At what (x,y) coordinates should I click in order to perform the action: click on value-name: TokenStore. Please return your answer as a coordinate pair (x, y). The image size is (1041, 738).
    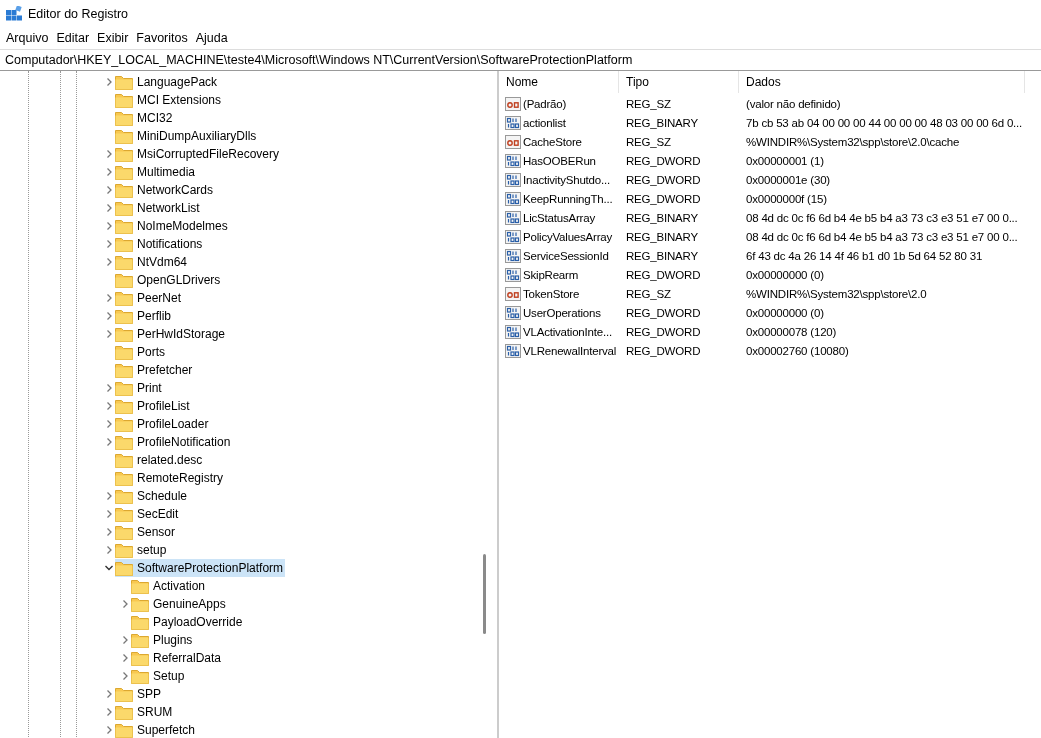
    Looking at the image, I should click on (551, 293).